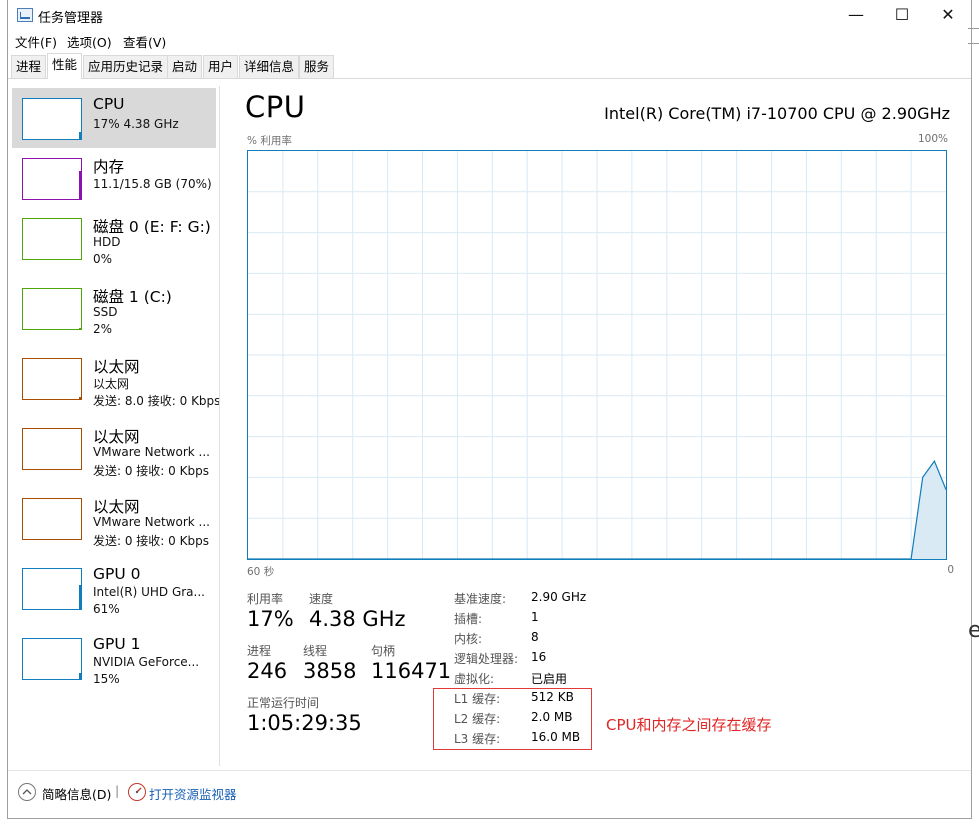 The height and width of the screenshot is (825, 979). I want to click on graph-x-right-label: 0, so click(950, 570).